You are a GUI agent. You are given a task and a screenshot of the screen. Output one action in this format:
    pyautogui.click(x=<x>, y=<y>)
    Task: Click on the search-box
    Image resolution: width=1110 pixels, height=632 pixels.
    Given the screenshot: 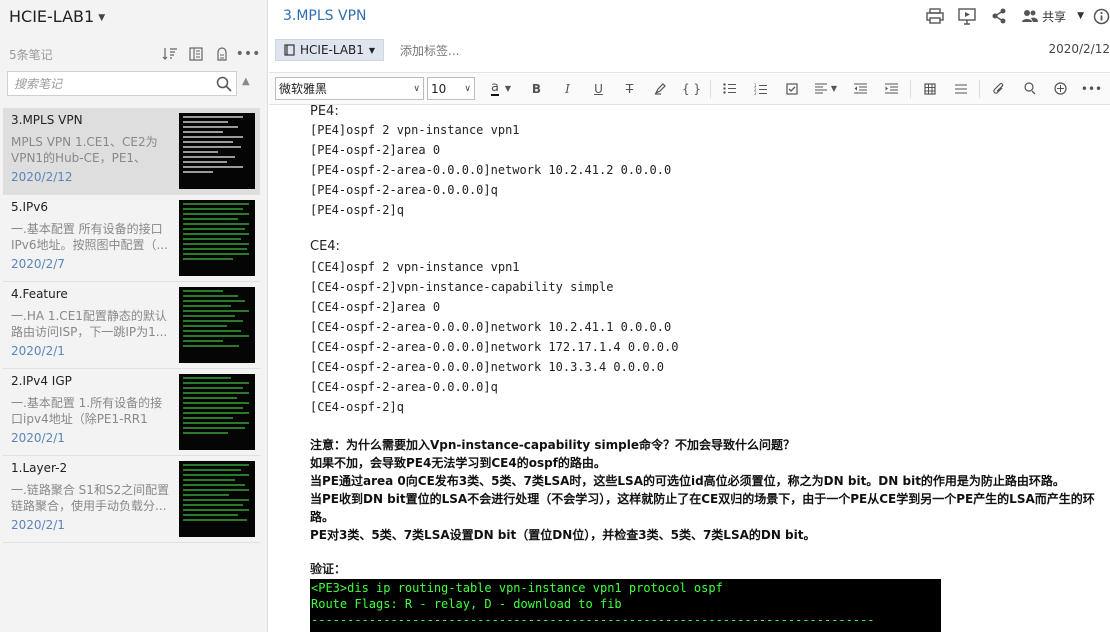 What is the action you would take?
    pyautogui.click(x=122, y=83)
    